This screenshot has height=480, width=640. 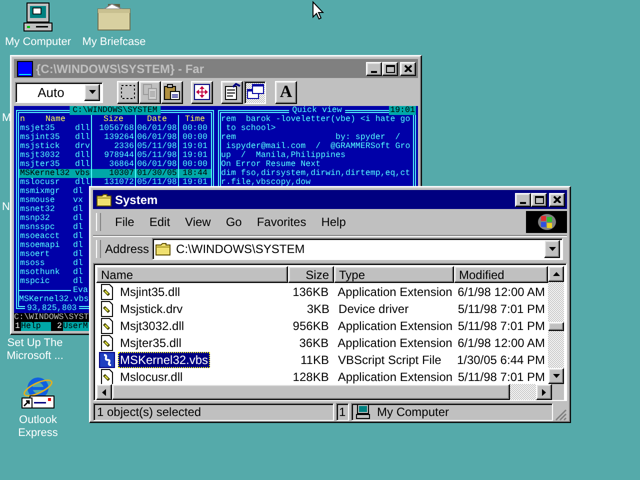 What do you see at coordinates (38, 209) in the screenshot?
I see `file-name: msnet32` at bounding box center [38, 209].